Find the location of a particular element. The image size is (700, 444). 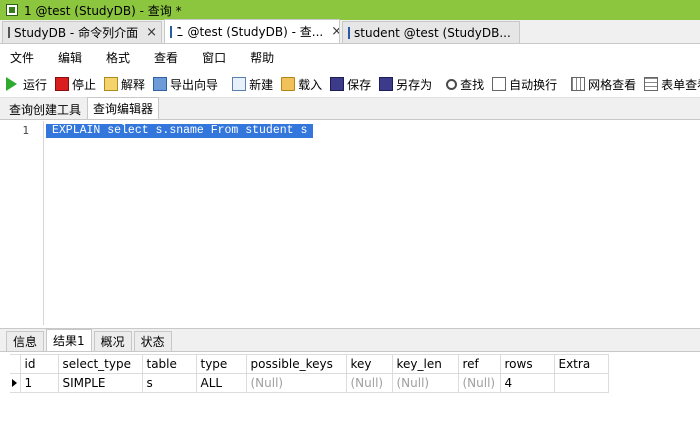

selected-code-line: EXPLAIN select s.sname From student s is located at coordinates (180, 131).